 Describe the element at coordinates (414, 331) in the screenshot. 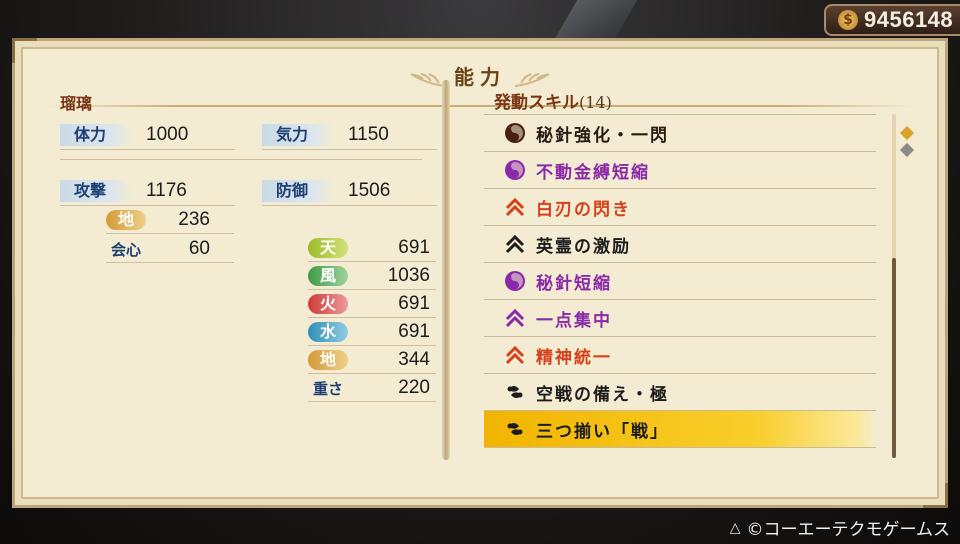

I see `resist-water-value: 691` at that location.